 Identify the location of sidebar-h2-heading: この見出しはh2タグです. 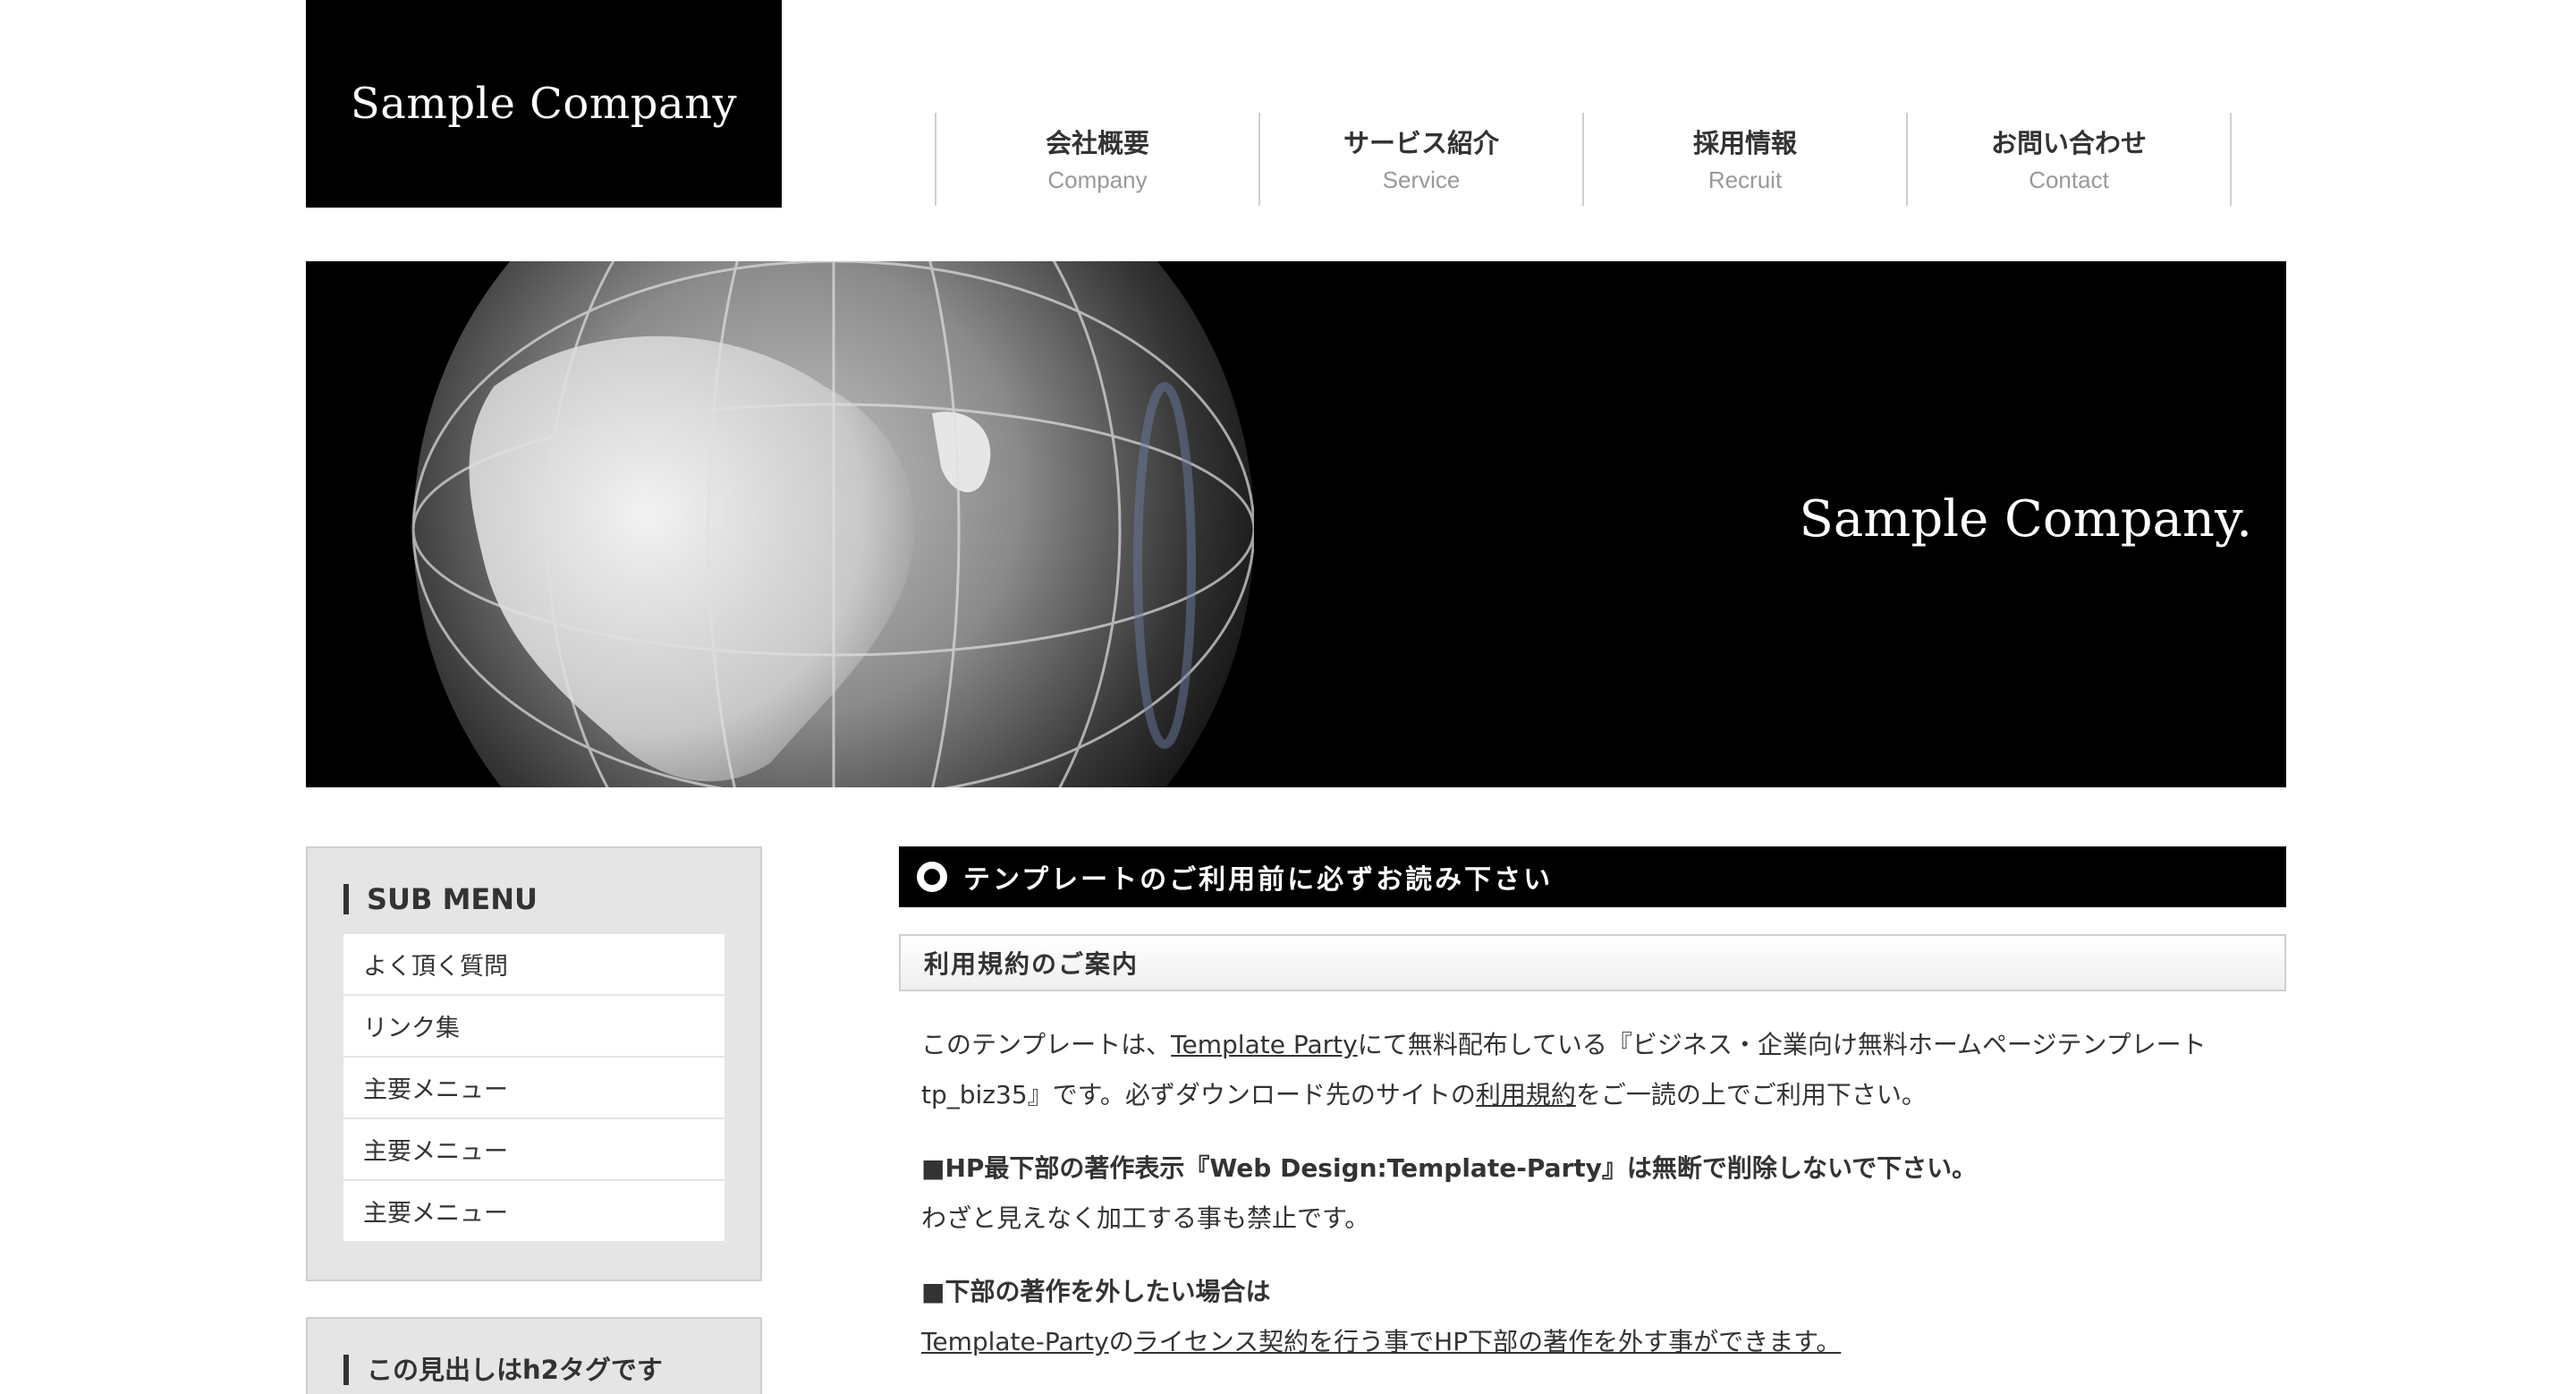
(533, 1370).